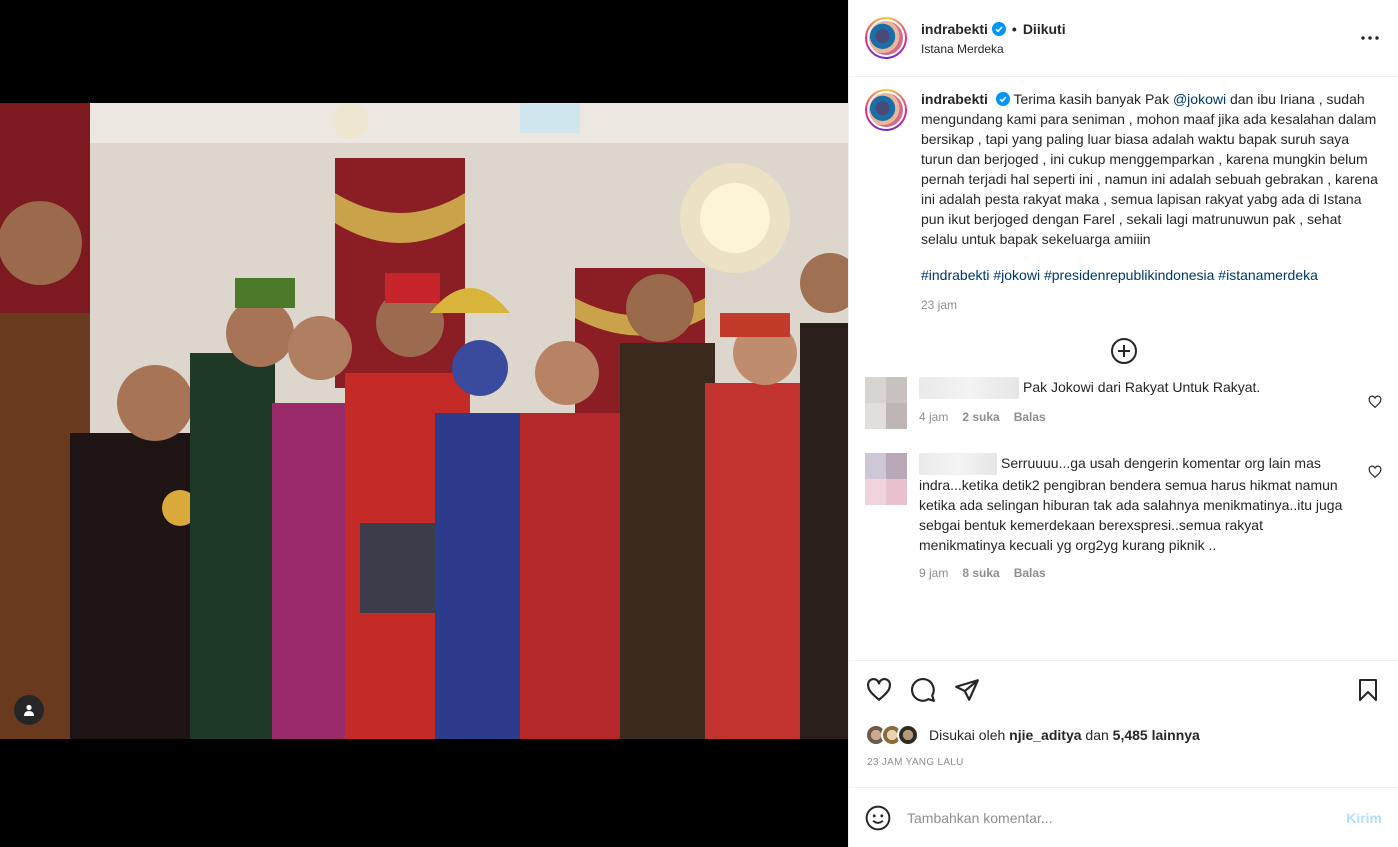 Image resolution: width=1398 pixels, height=847 pixels. Describe the element at coordinates (954, 29) in the screenshot. I see `author-username: indrabekti` at that location.